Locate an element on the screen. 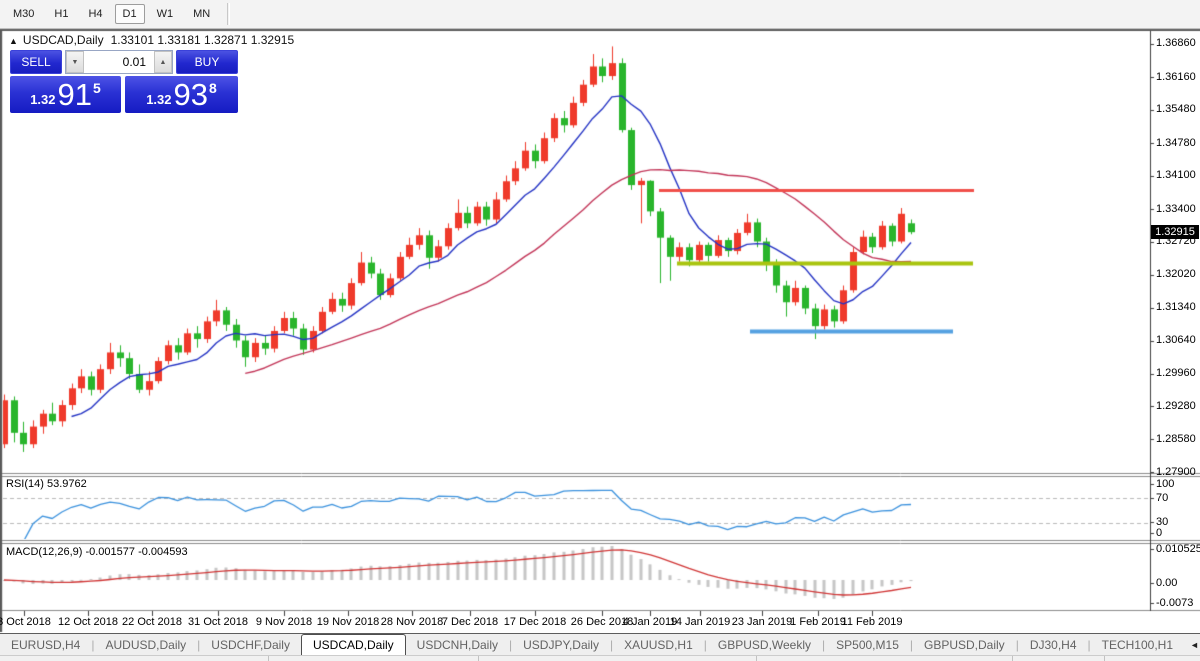 The width and height of the screenshot is (1200, 661). price-axis-label: 1.30640 is located at coordinates (1176, 340).